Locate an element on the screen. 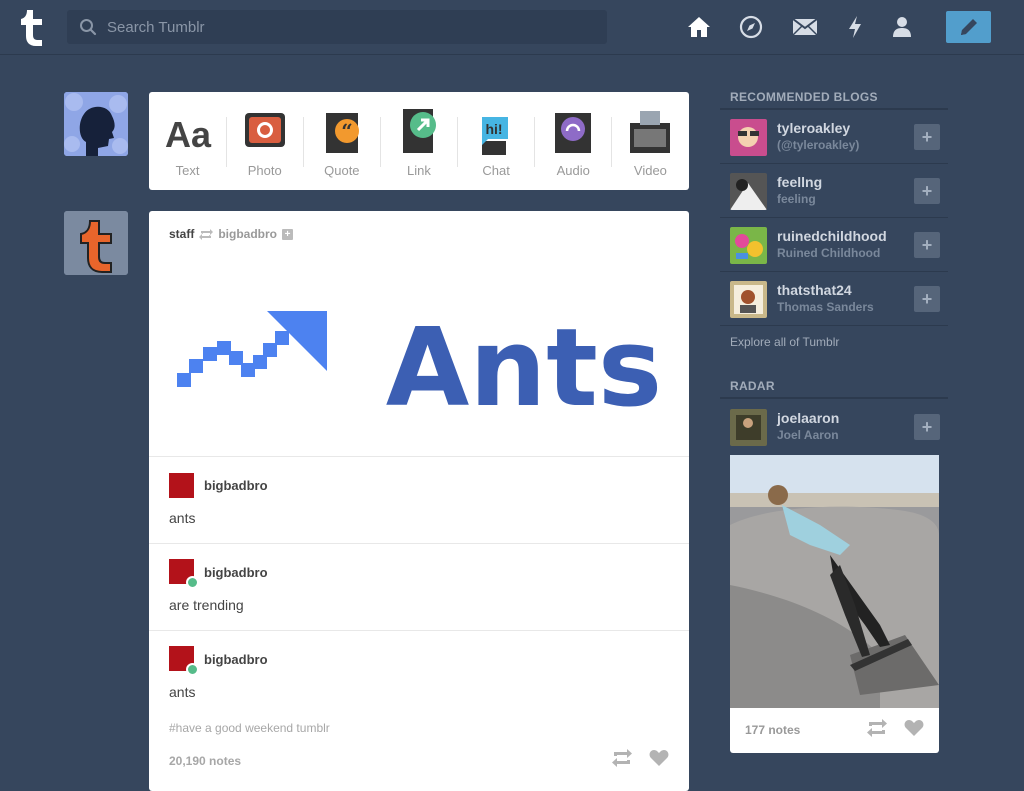  reblog-small-icon is located at coordinates (206, 234).